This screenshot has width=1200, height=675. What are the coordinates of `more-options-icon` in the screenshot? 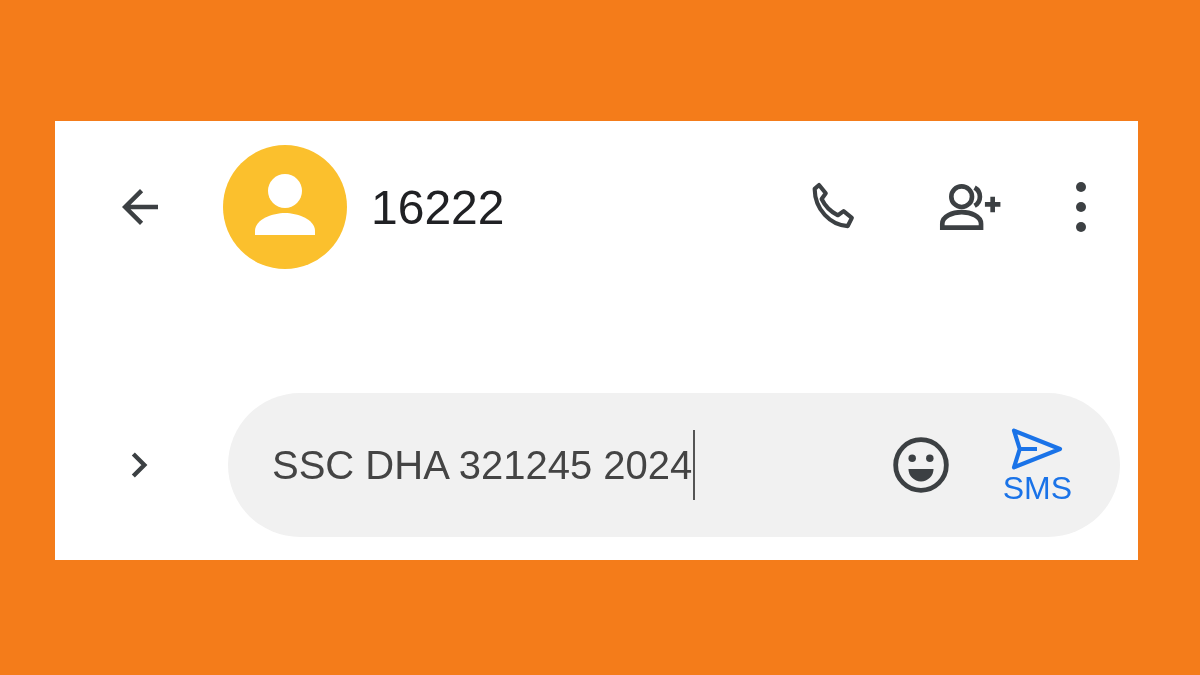 It's located at (1081, 207).